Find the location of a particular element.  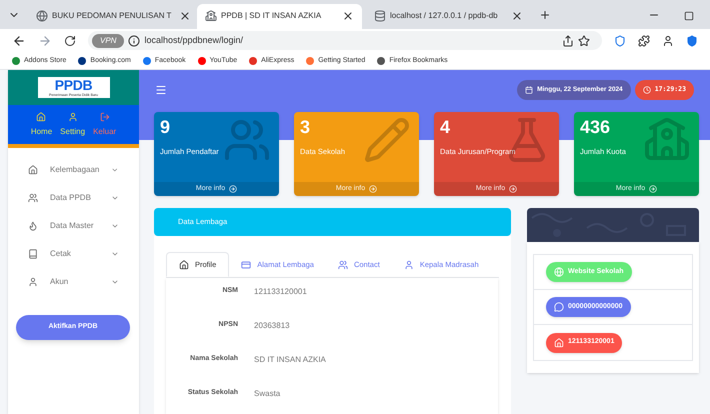

book-icon is located at coordinates (33, 254).